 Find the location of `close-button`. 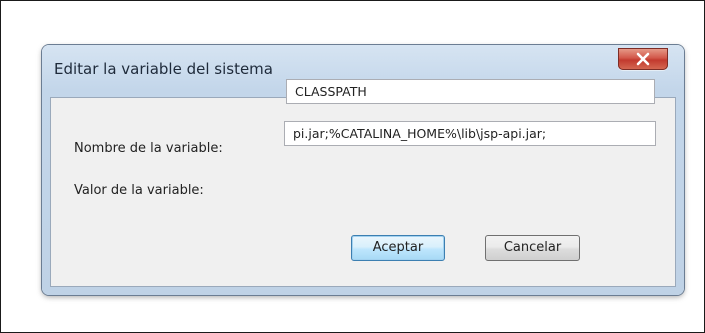

close-button is located at coordinates (643, 59).